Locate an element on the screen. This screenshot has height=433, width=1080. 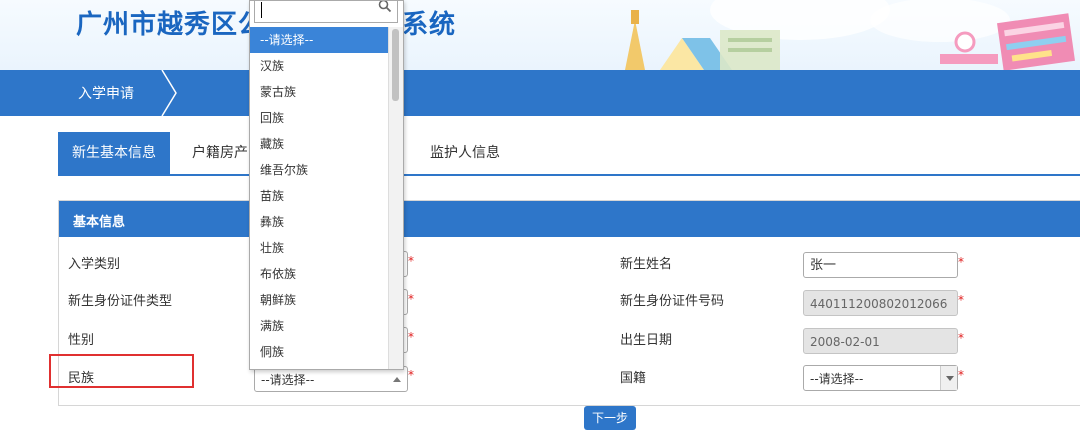
admission-type-label: 入学类别 is located at coordinates (94, 264).